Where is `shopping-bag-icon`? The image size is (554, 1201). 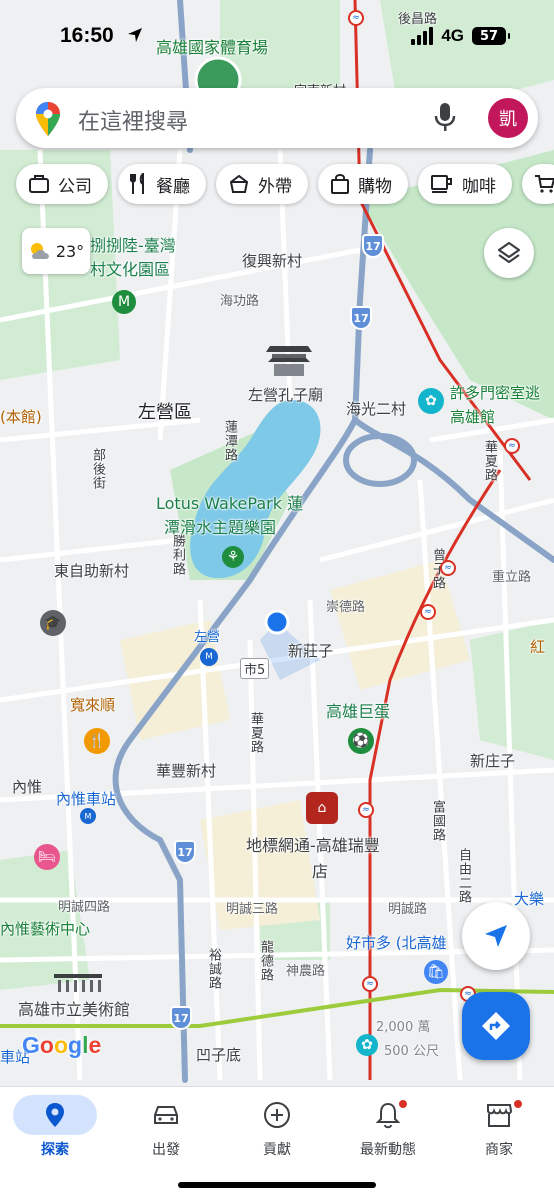 shopping-bag-icon is located at coordinates (340, 184).